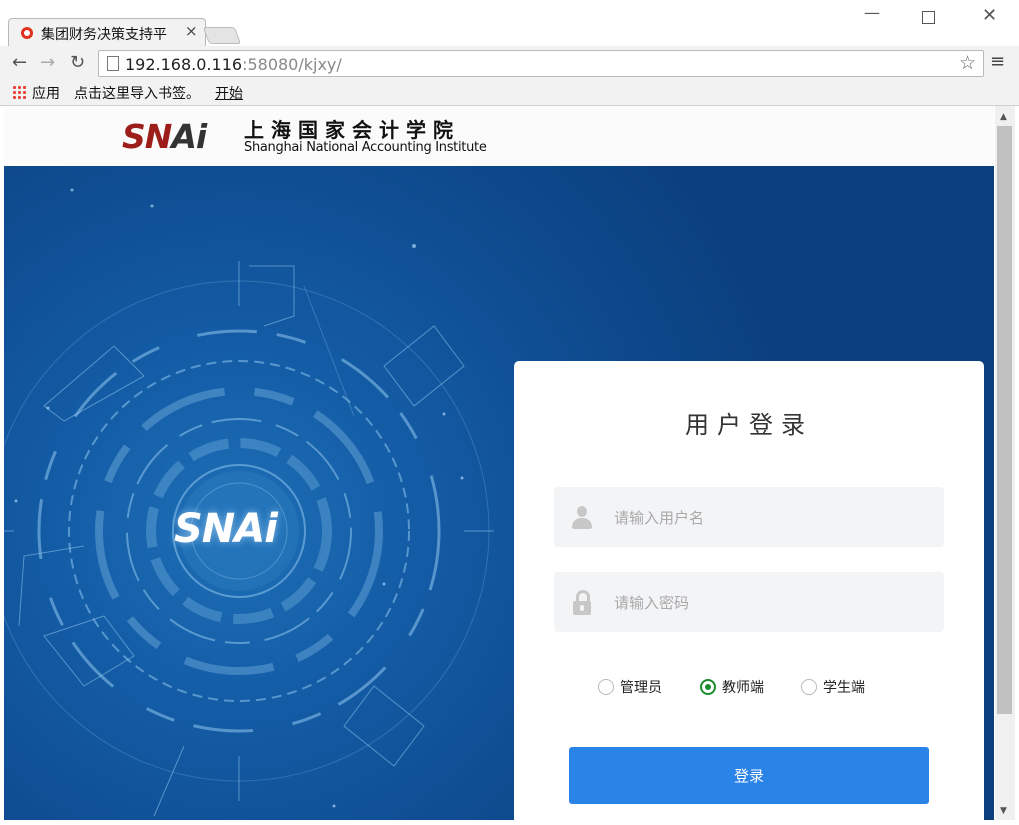  What do you see at coordinates (989, 15) in the screenshot?
I see `close-icon: ✕` at bounding box center [989, 15].